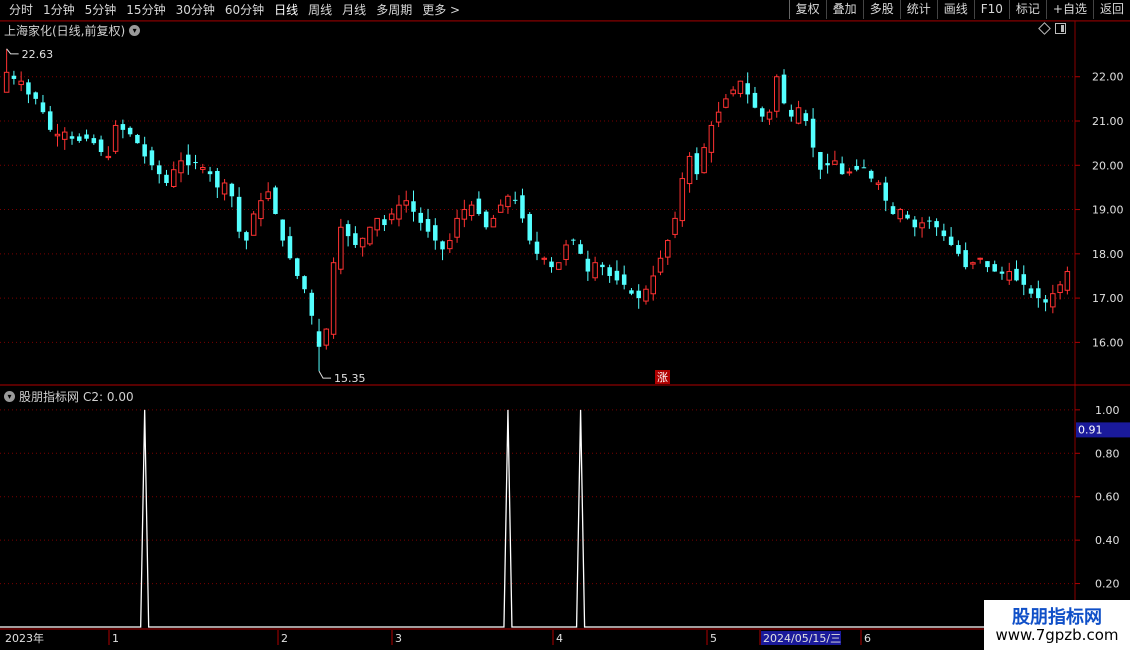 This screenshot has width=1130, height=650. Describe the element at coordinates (1107, 584) in the screenshot. I see `indicator-tick-label: 0.20` at that location.